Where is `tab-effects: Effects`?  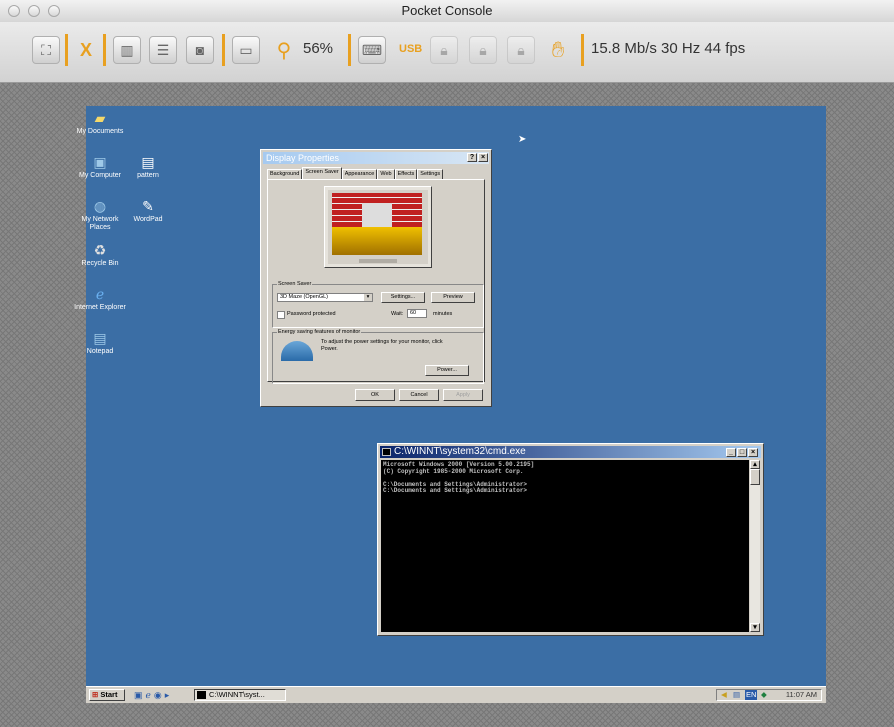
tab-effects: Effects is located at coordinates (406, 174).